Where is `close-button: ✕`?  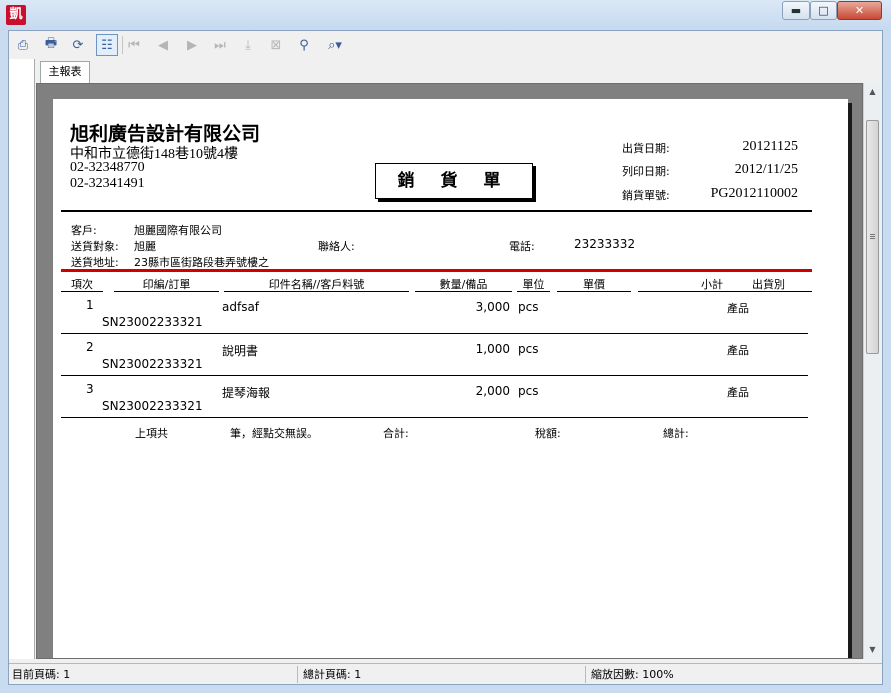 close-button: ✕ is located at coordinates (859, 10).